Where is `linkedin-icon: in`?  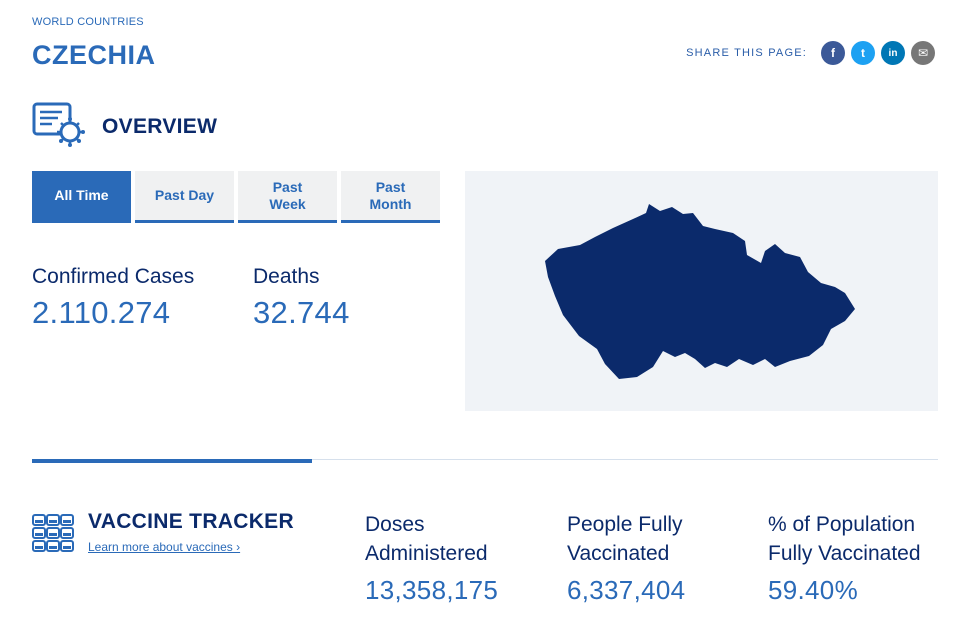
linkedin-icon: in is located at coordinates (893, 53).